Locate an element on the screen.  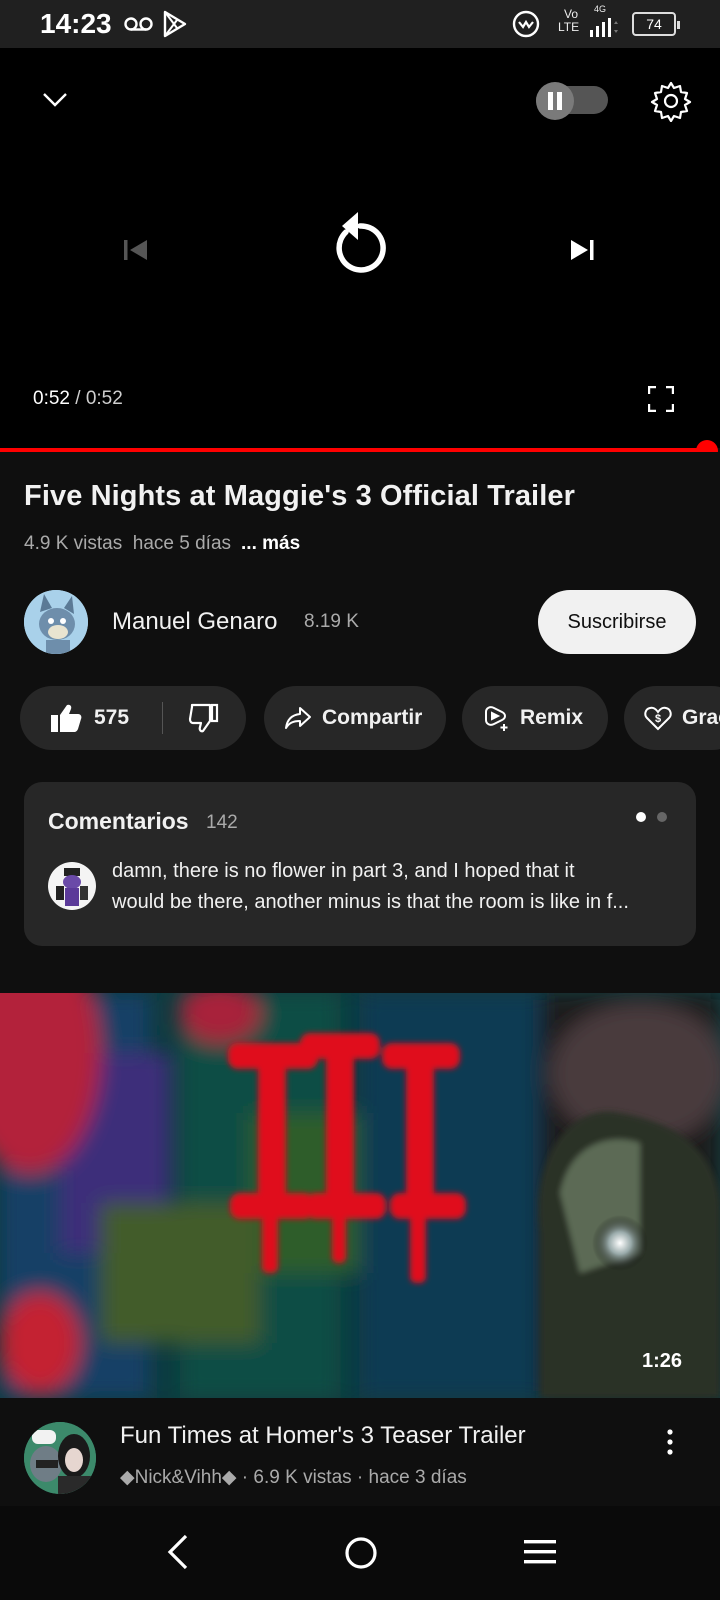
time-total: 0:52 is located at coordinates (104, 398).